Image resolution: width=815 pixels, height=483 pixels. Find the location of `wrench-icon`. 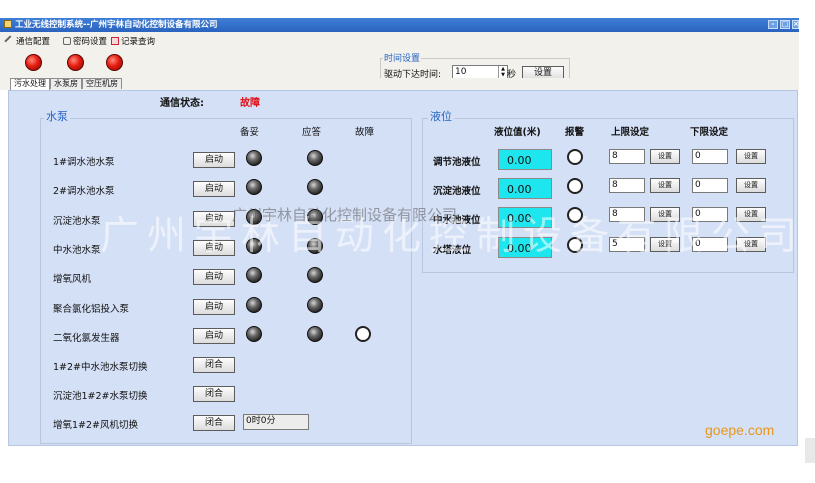

wrench-icon is located at coordinates (10, 41).